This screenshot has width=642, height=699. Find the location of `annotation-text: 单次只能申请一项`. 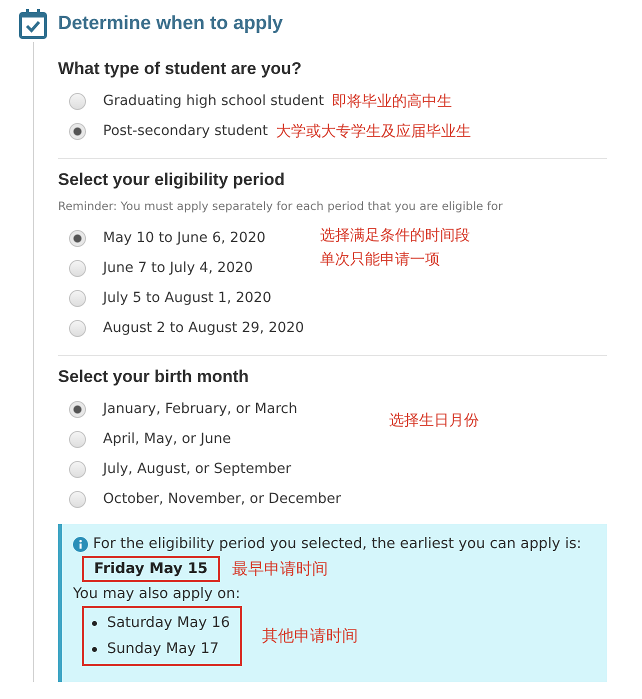

annotation-text: 单次只能申请一项 is located at coordinates (381, 259).